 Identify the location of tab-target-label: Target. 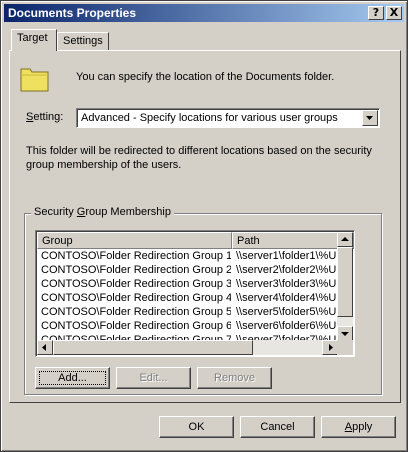
(32, 38).